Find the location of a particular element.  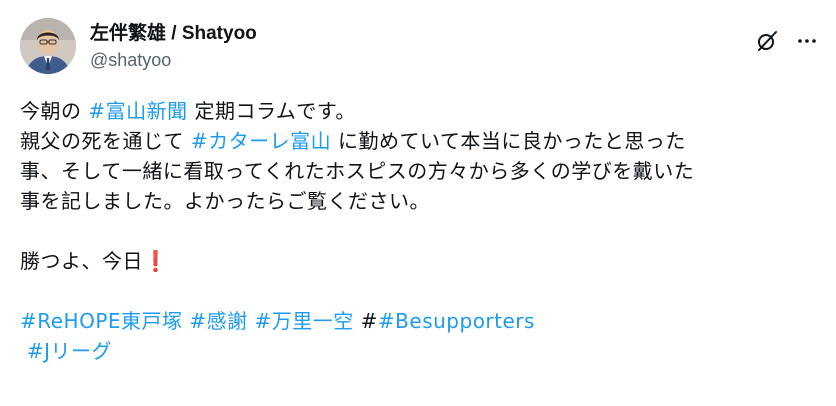

hashtag-rehope: #ReHOPE東戸塚 is located at coordinates (101, 321).